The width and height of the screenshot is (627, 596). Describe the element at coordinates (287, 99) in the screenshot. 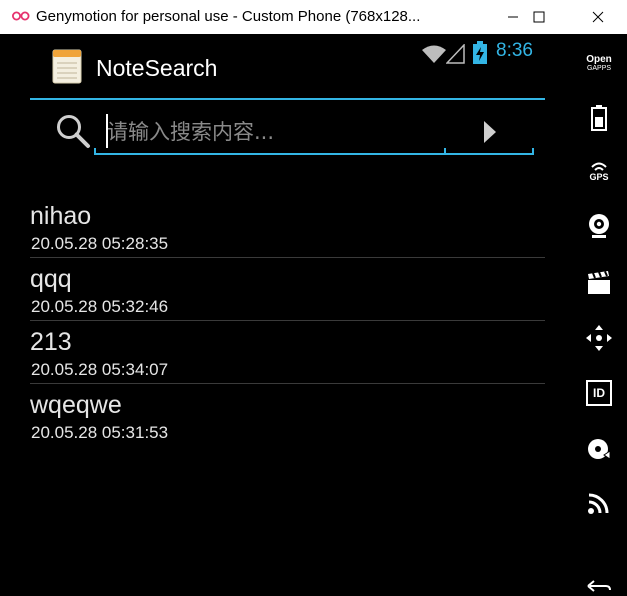

I see `actionbar-divider` at that location.